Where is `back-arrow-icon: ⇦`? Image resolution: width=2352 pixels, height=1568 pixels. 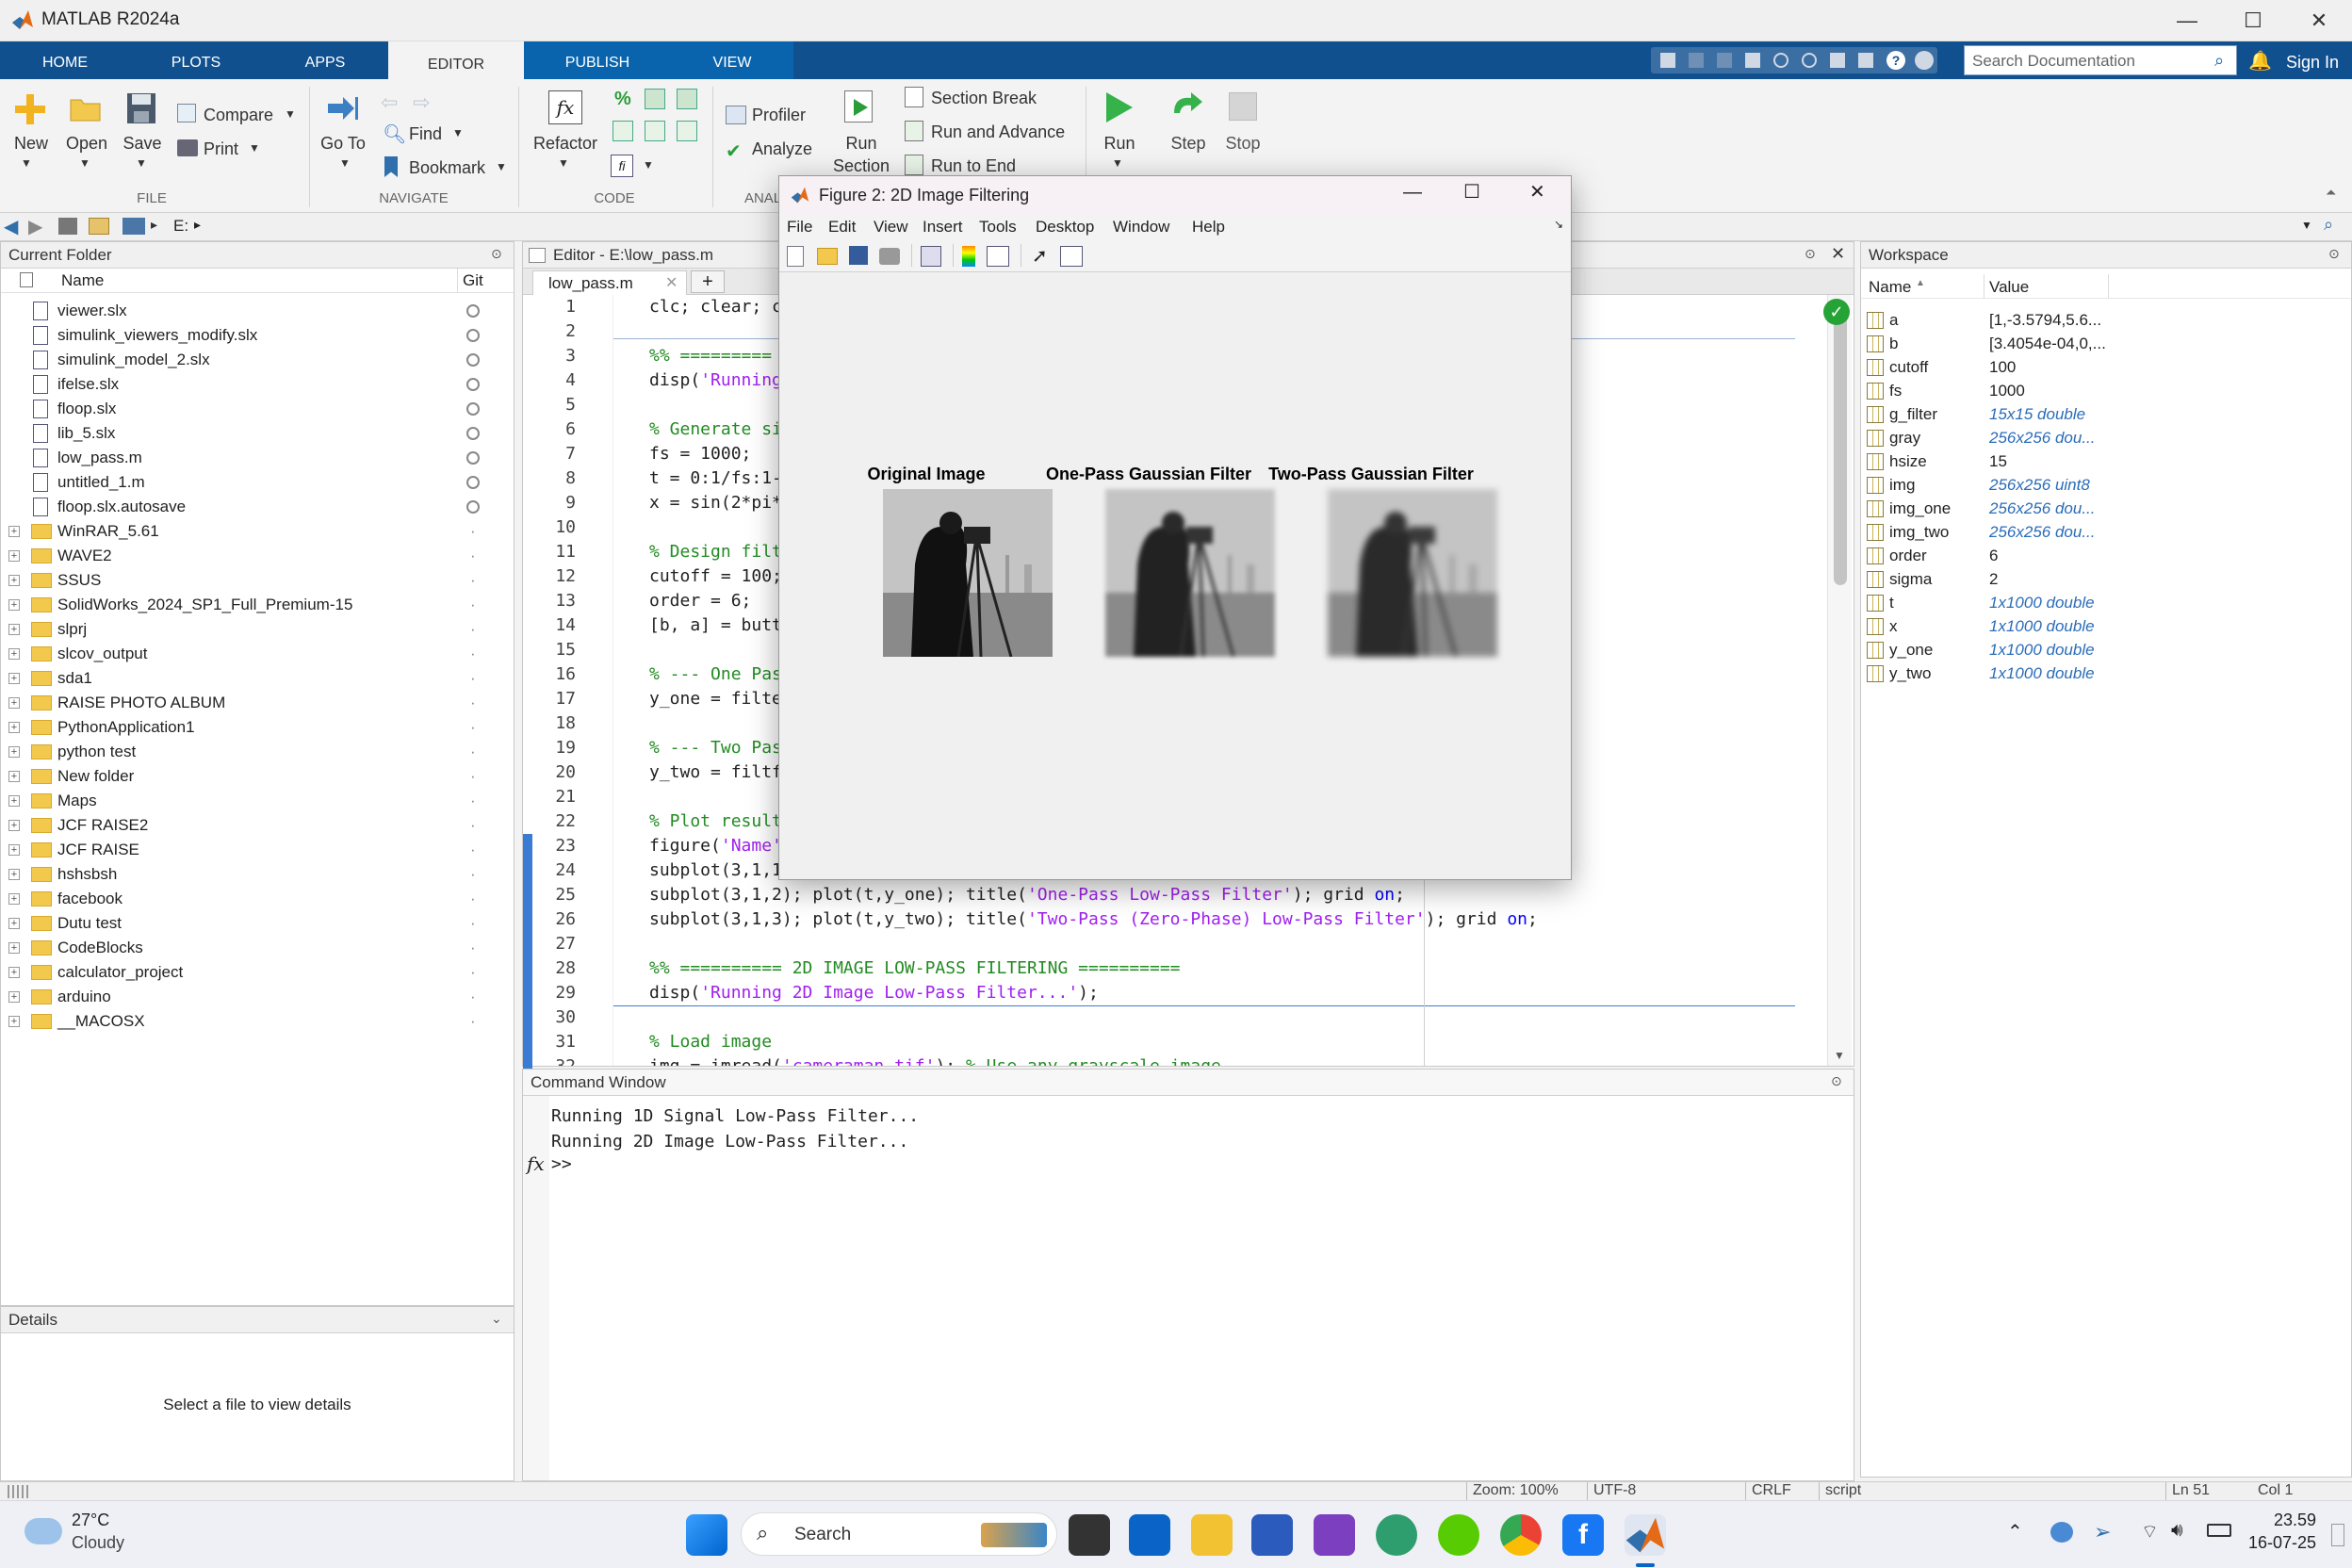
back-arrow-icon: ⇦ is located at coordinates (389, 102).